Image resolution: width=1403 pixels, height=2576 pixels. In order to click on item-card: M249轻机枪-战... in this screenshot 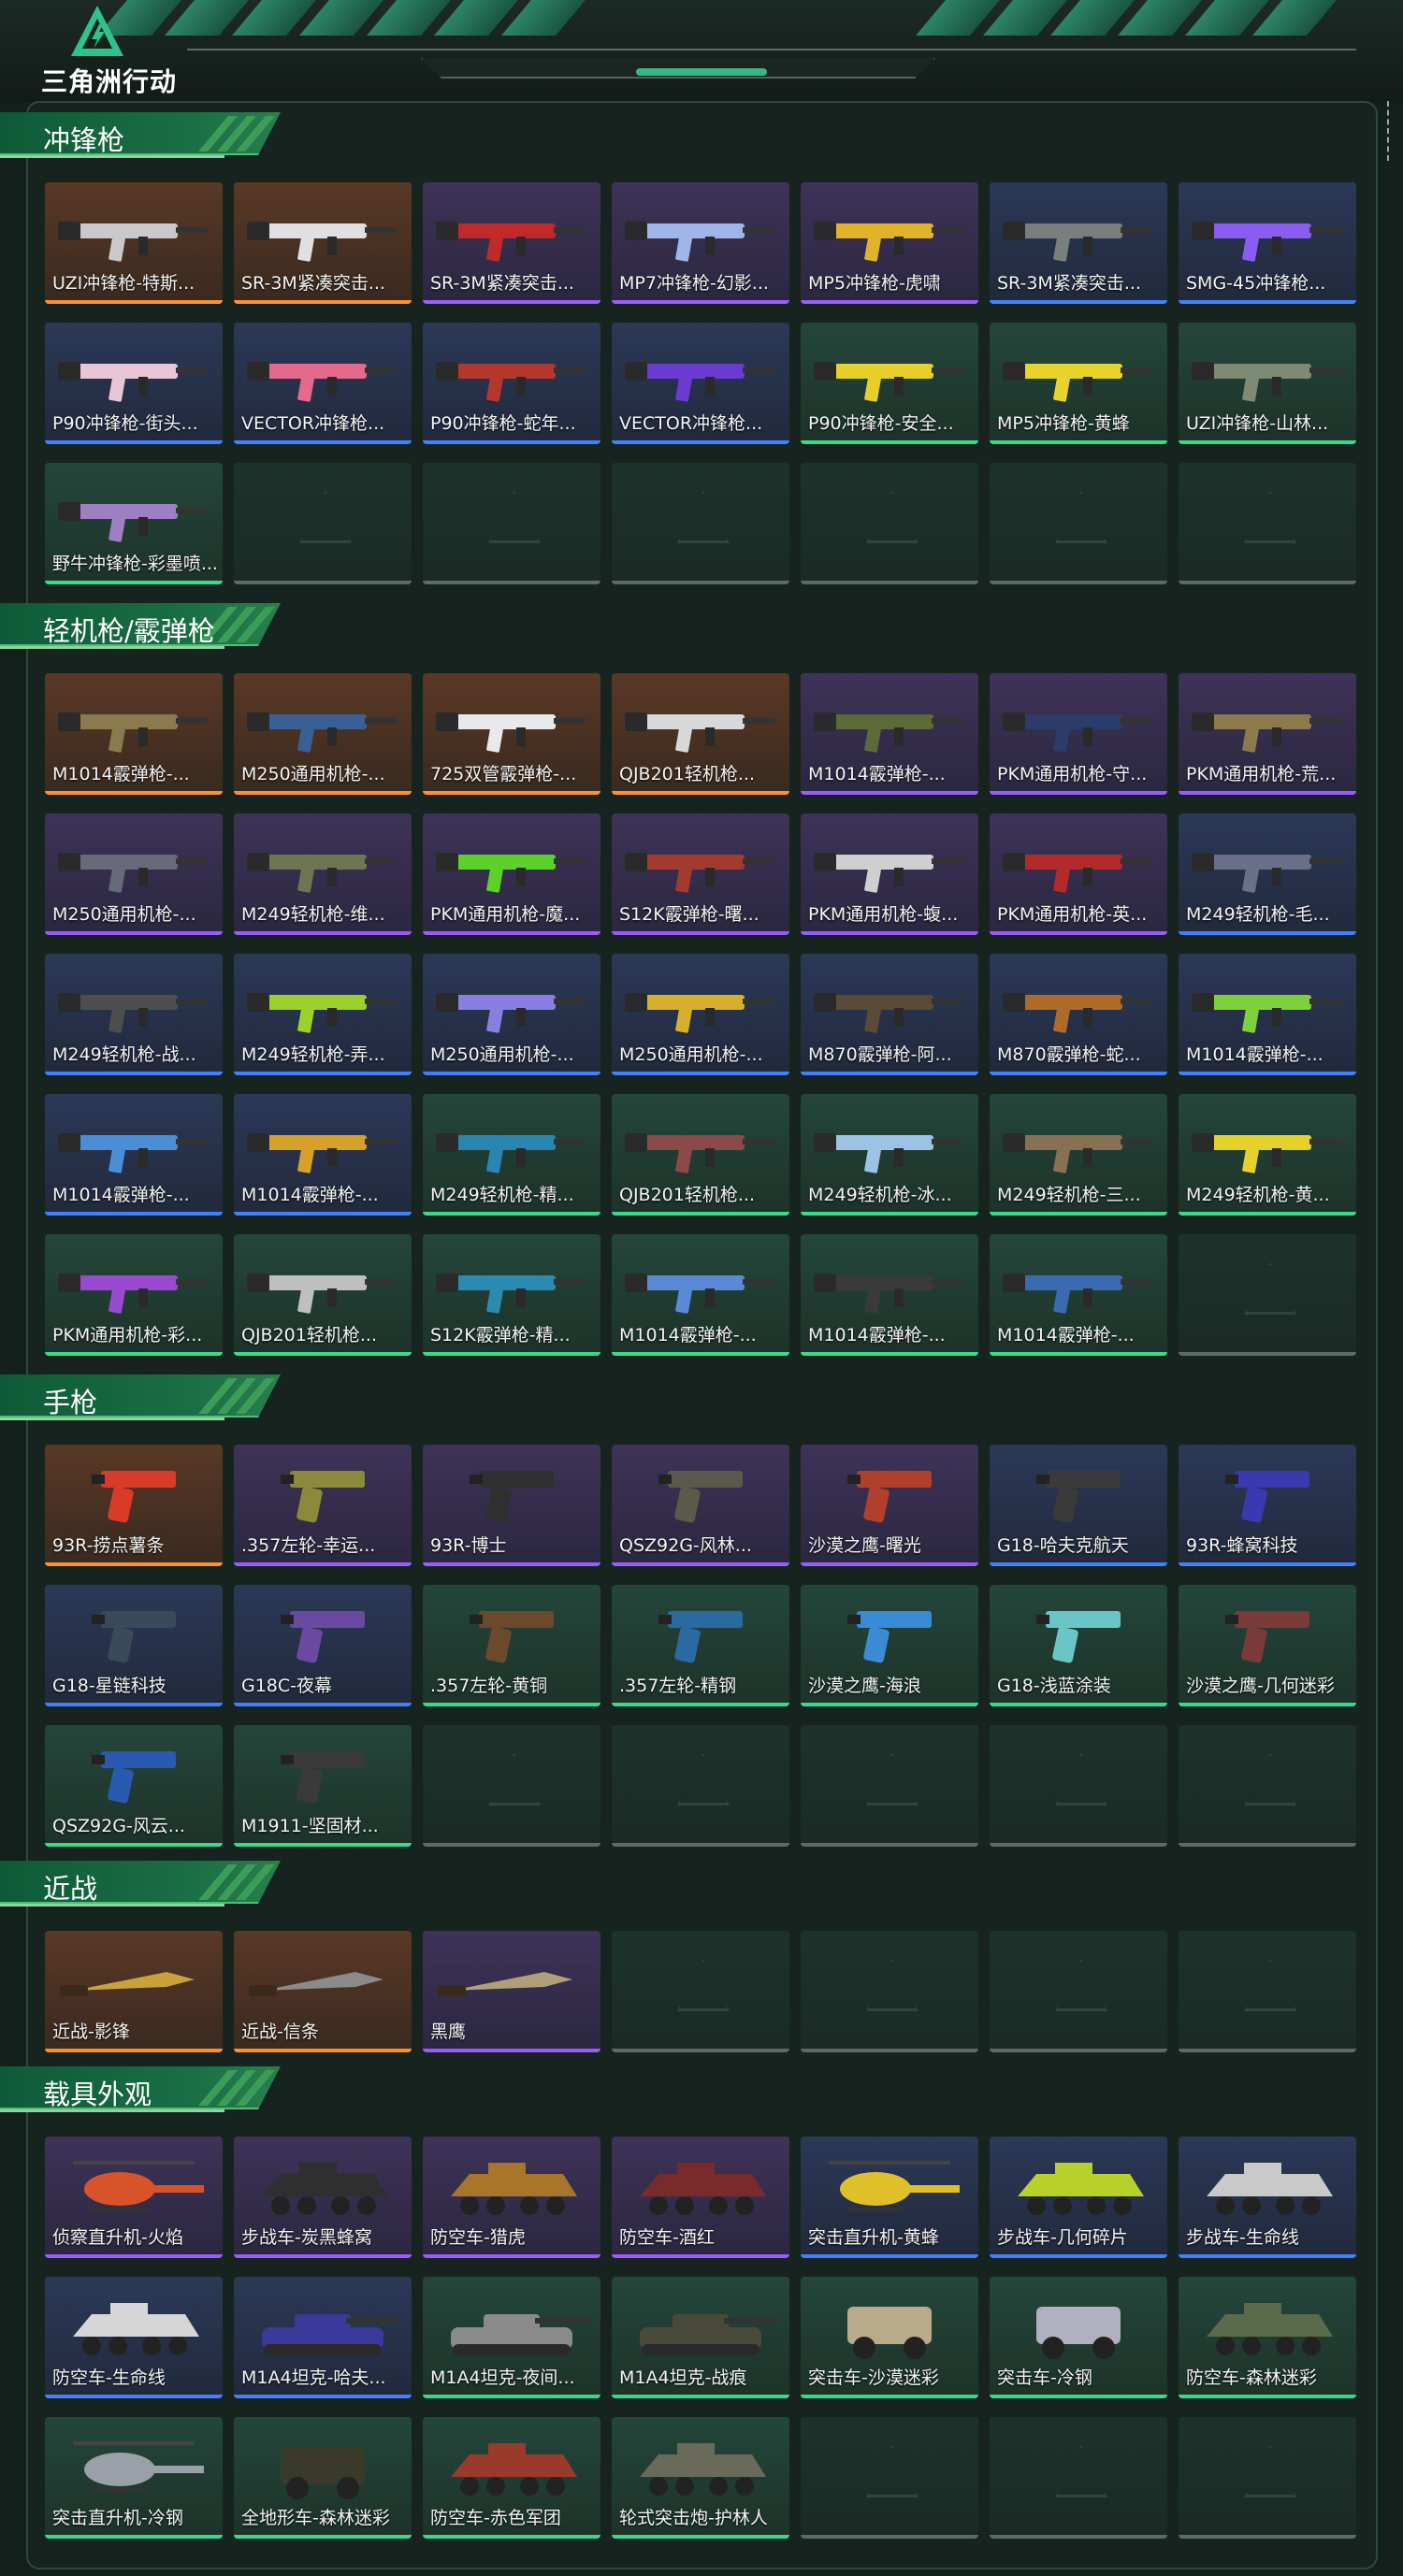, I will do `click(134, 1015)`.